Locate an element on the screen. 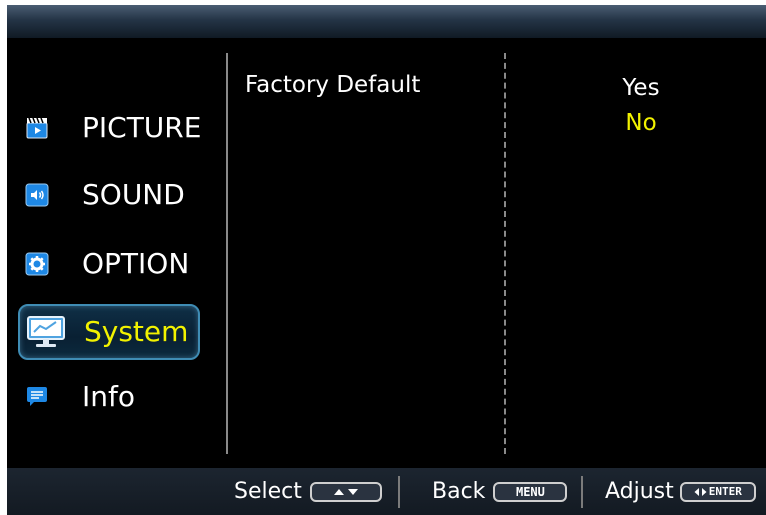 This screenshot has width=766, height=515. picture-icon is located at coordinates (37, 128).